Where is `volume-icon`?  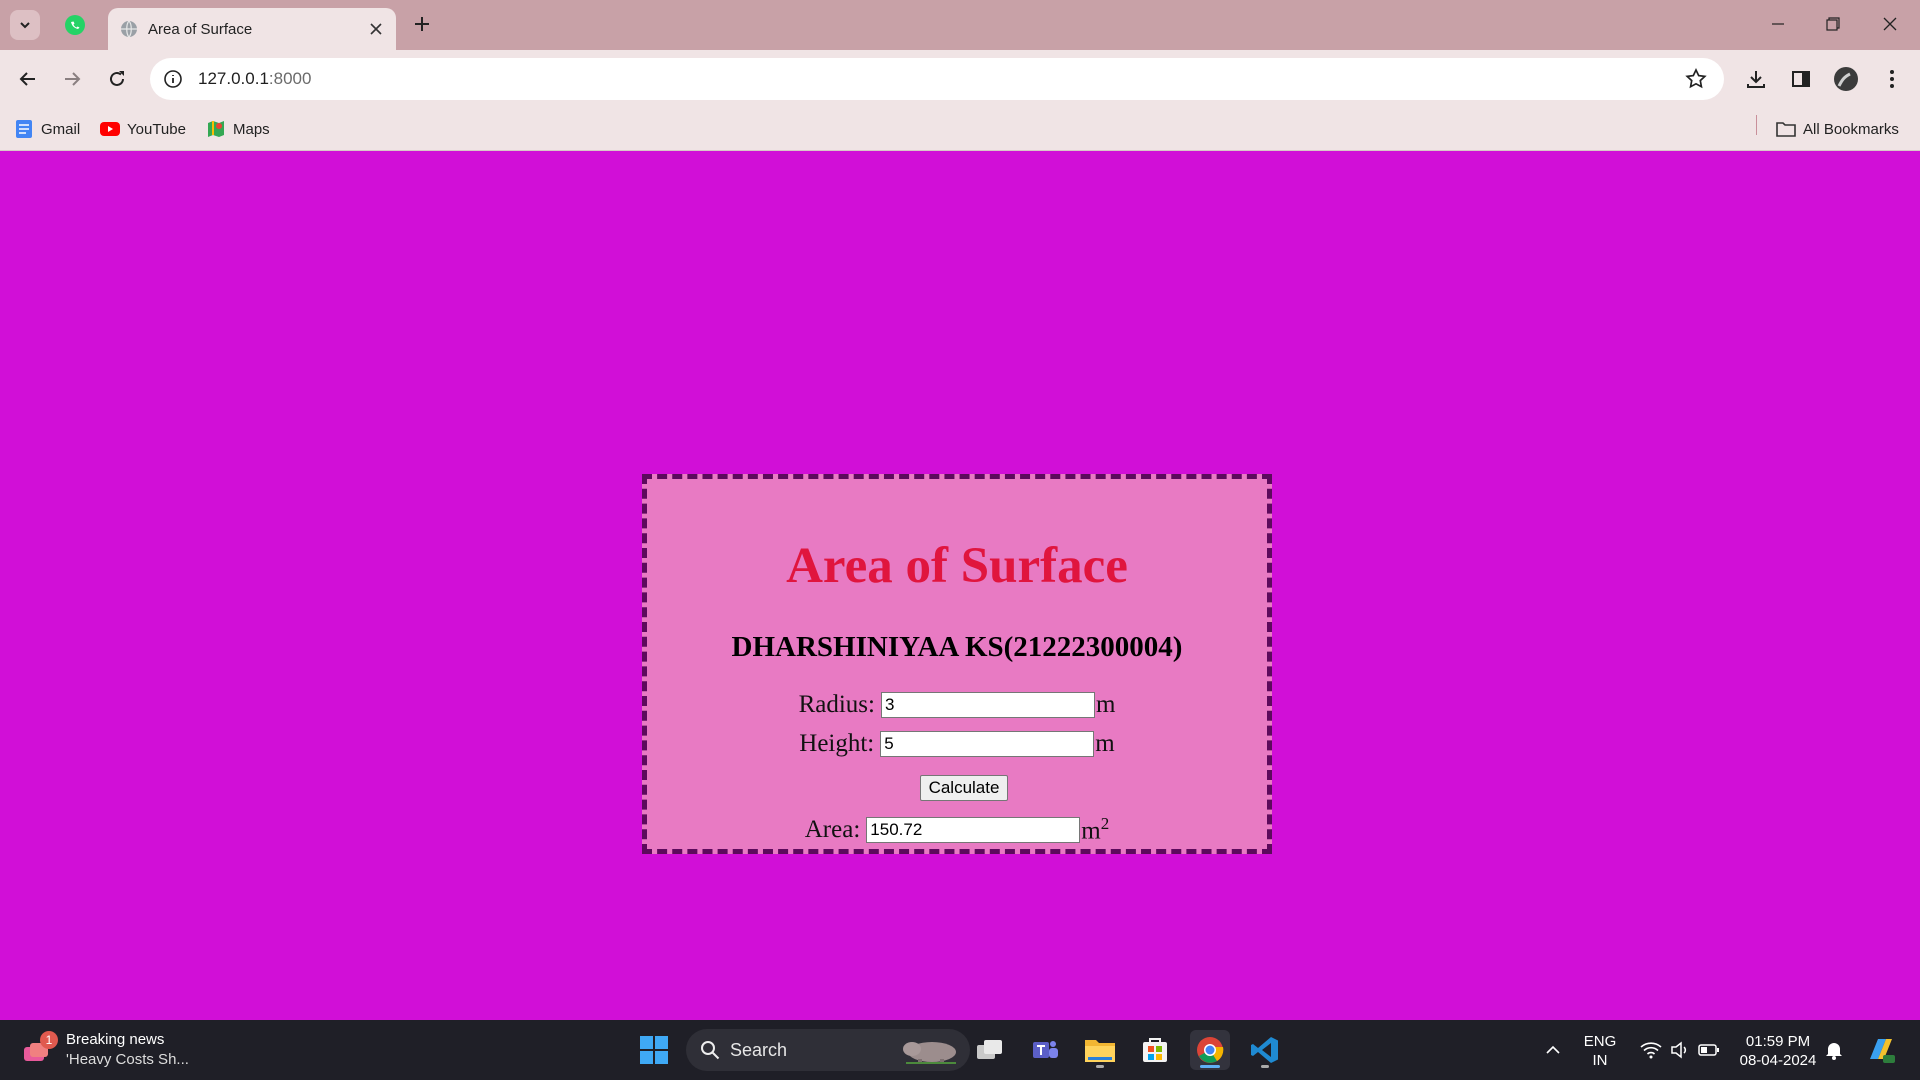 volume-icon is located at coordinates (1679, 1050).